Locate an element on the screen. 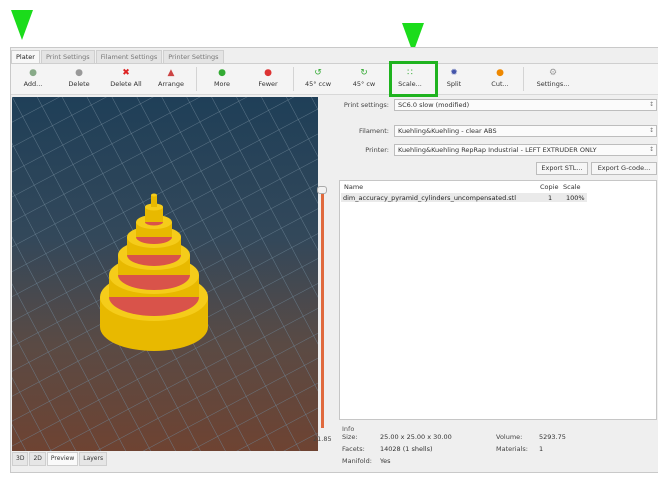 This screenshot has height=477, width=658. print-settings-select: SC6.0 slow (modified) ↕ is located at coordinates (525, 105).